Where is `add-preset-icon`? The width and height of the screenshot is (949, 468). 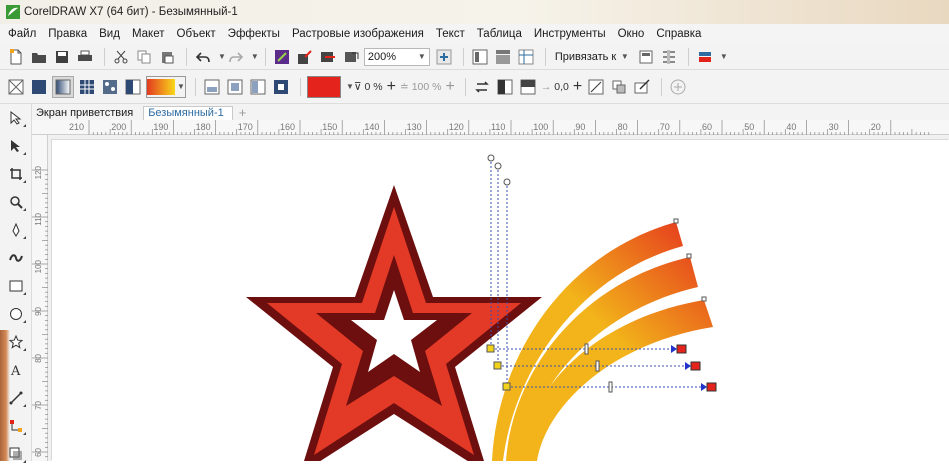
add-preset-icon is located at coordinates (678, 87).